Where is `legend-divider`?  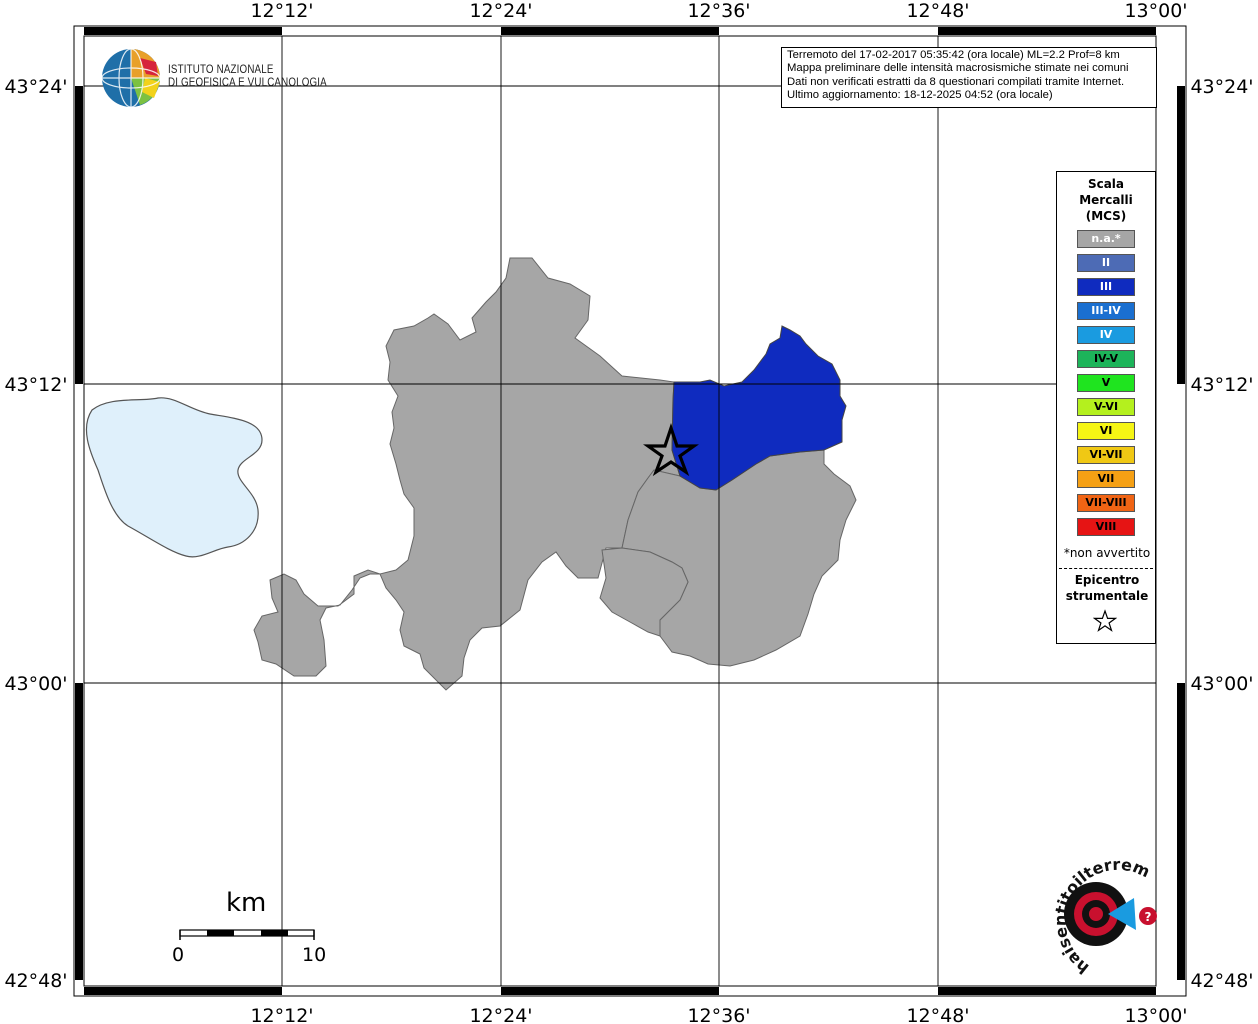
legend-divider is located at coordinates (1106, 568).